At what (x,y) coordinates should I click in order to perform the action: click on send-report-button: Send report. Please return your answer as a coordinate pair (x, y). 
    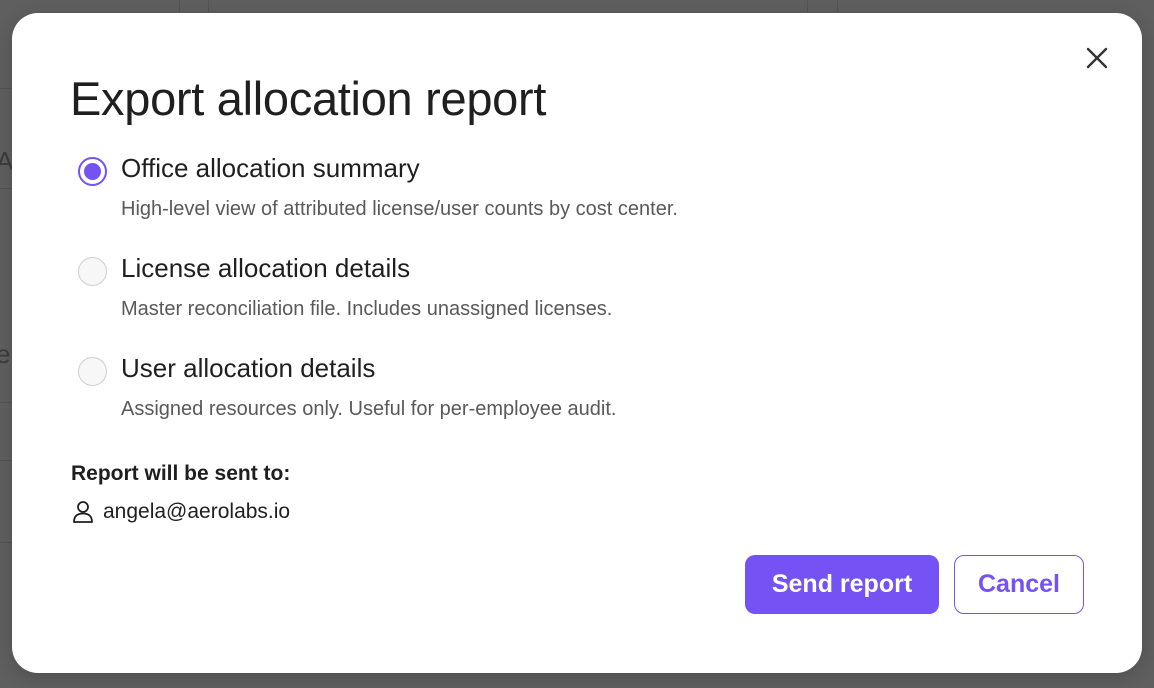
    Looking at the image, I should click on (842, 584).